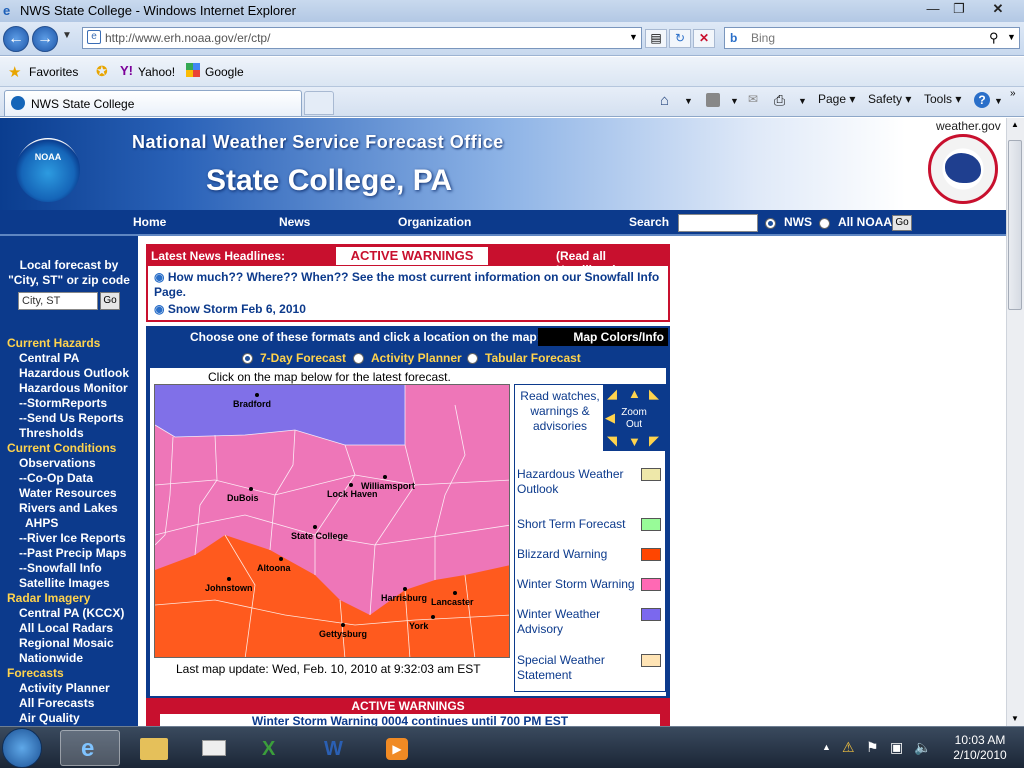  What do you see at coordinates (67, 35) in the screenshot?
I see `history-dropdown-icon: ▼` at bounding box center [67, 35].